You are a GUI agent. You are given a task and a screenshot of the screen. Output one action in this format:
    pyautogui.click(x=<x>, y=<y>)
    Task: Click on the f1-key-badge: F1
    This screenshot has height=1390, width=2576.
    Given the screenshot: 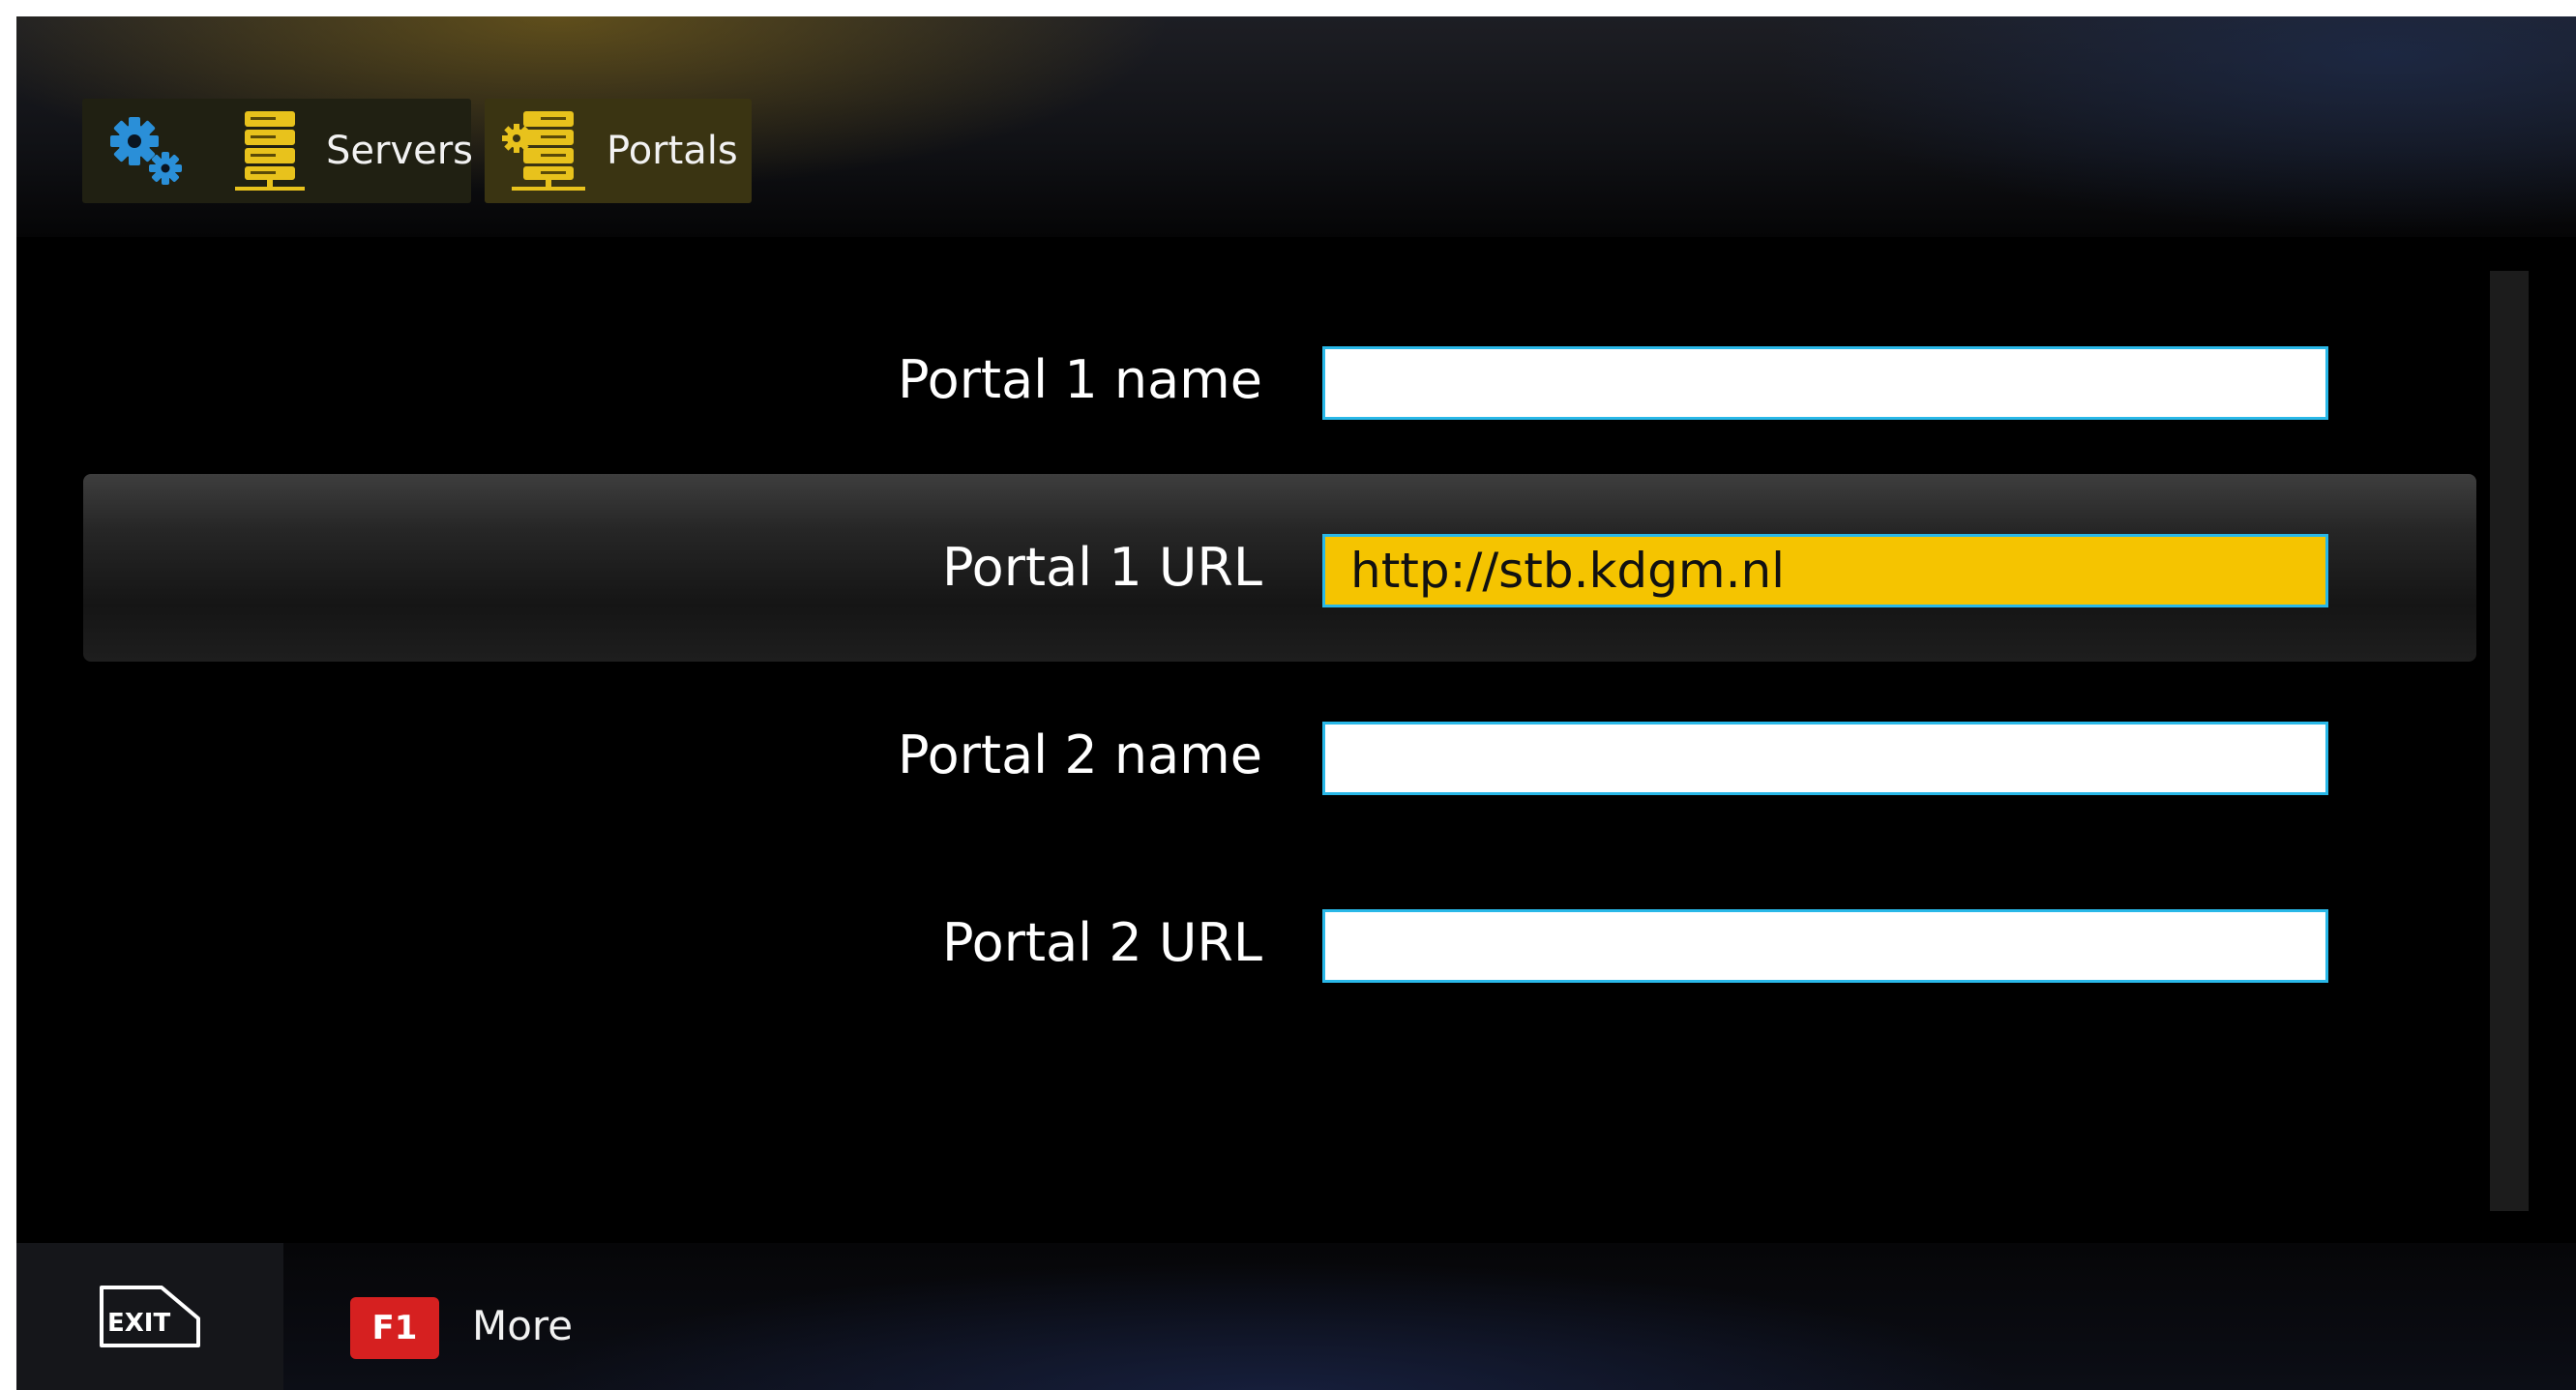 What is the action you would take?
    pyautogui.click(x=394, y=1328)
    